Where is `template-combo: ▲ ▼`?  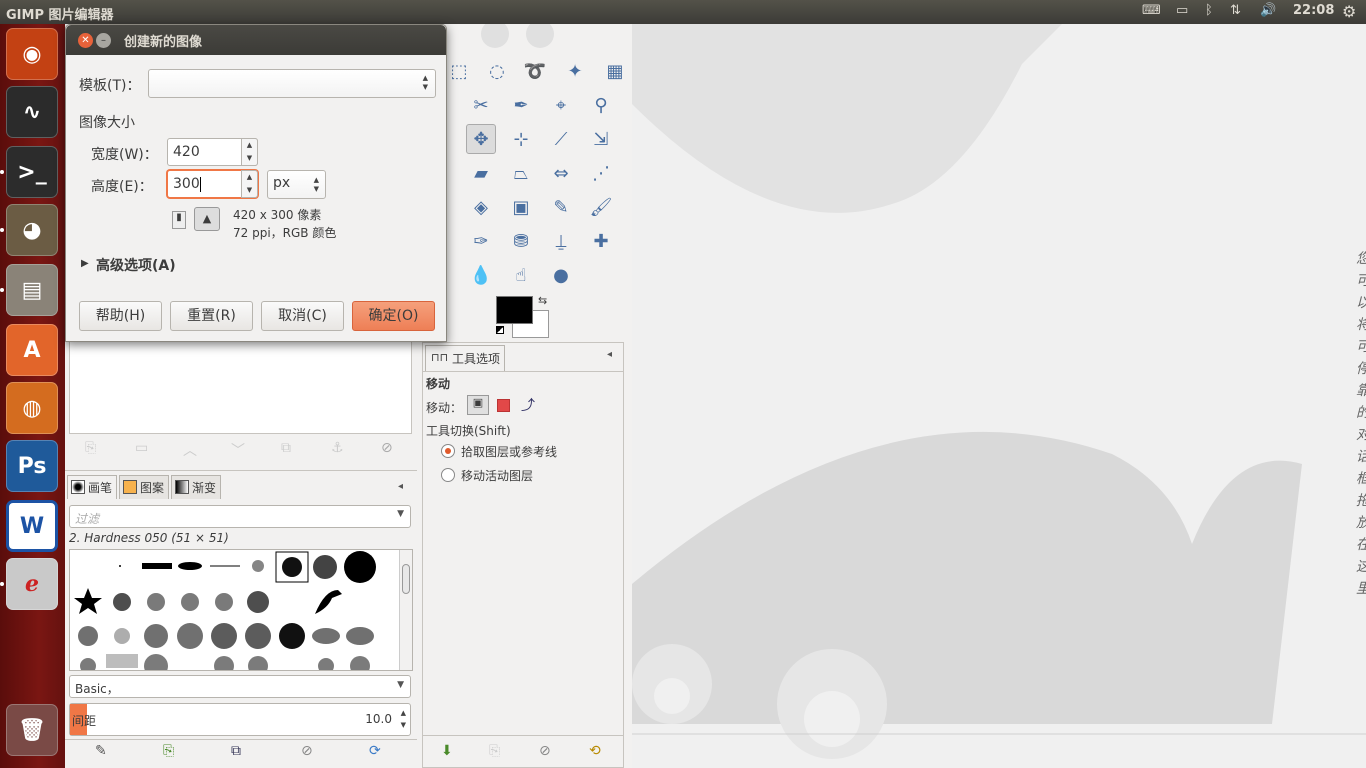 template-combo: ▲ ▼ is located at coordinates (292, 83).